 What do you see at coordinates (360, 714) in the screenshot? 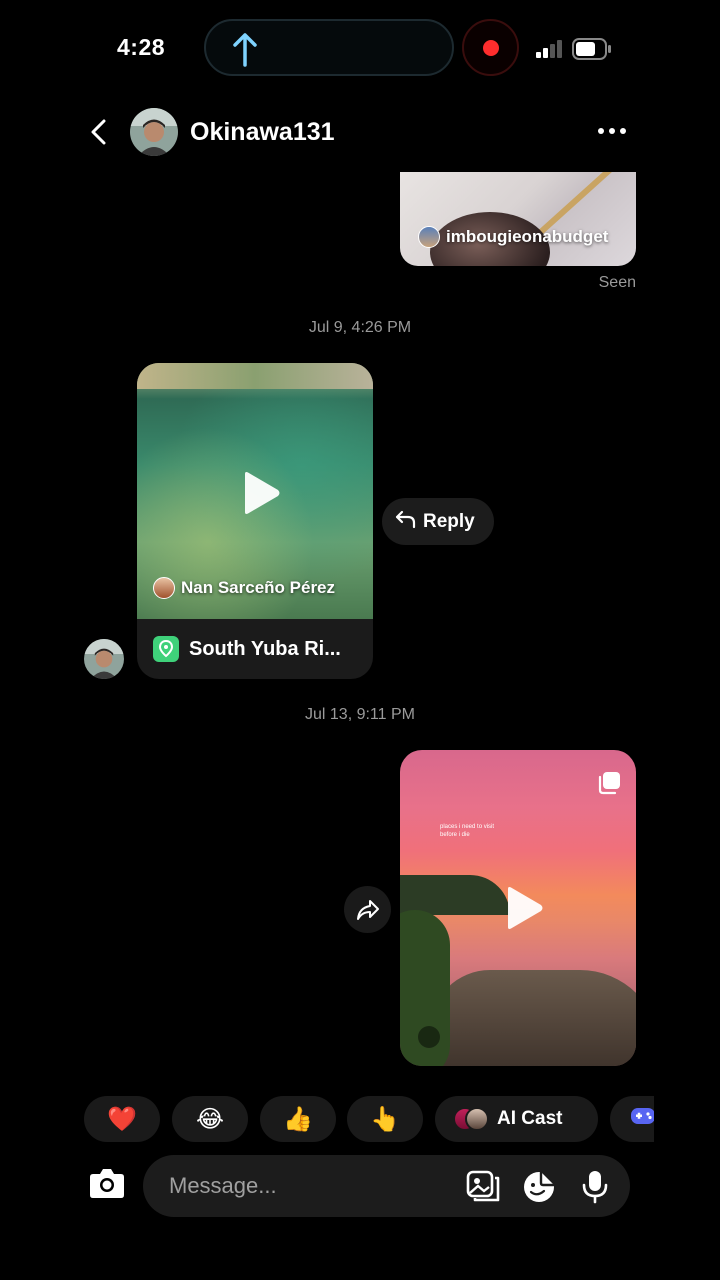
I see `message-timestamp: Jul 13, 9:11 PM` at bounding box center [360, 714].